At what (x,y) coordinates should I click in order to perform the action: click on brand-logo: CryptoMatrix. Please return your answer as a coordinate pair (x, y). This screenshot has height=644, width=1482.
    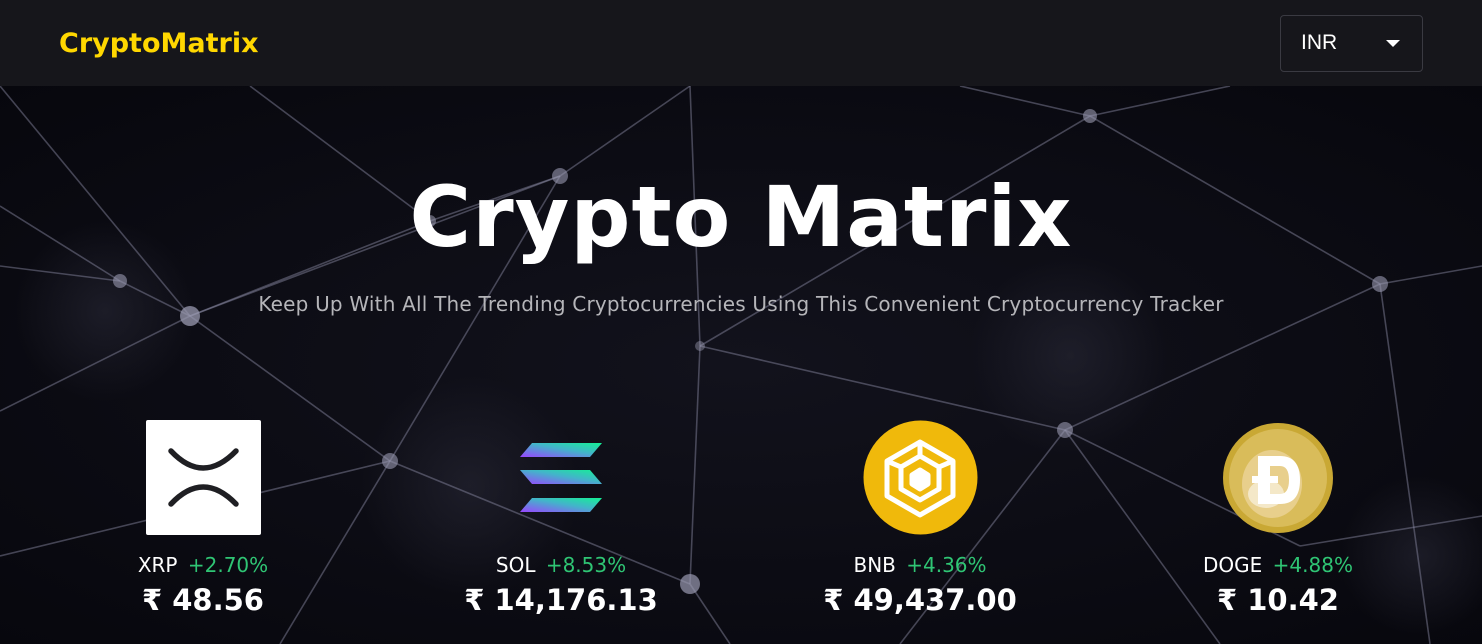
    Looking at the image, I should click on (159, 43).